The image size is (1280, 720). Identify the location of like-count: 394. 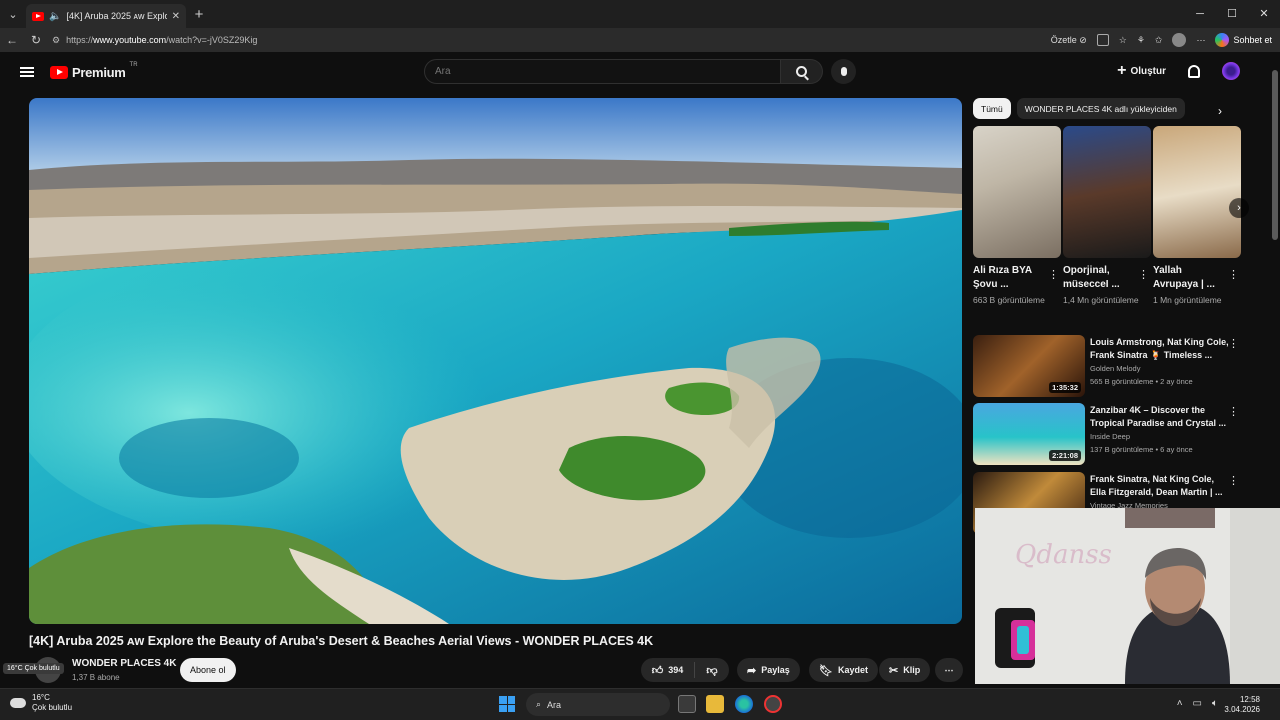
(676, 670).